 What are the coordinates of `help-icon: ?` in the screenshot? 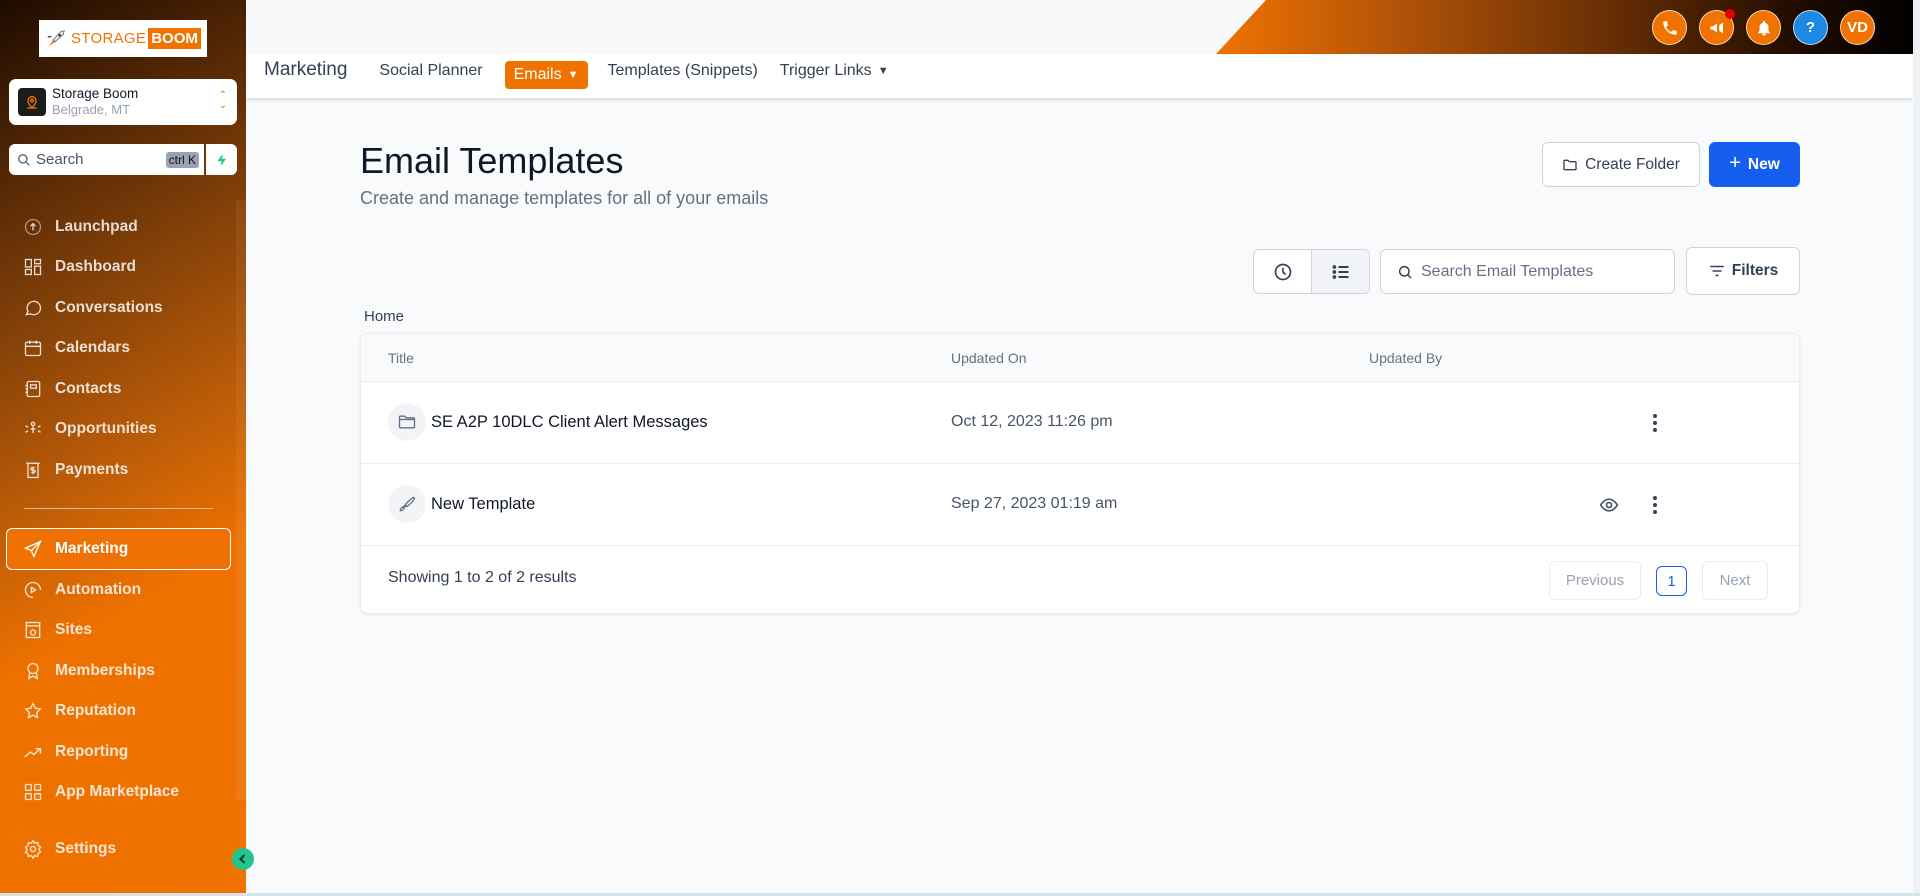 It's located at (1810, 27).